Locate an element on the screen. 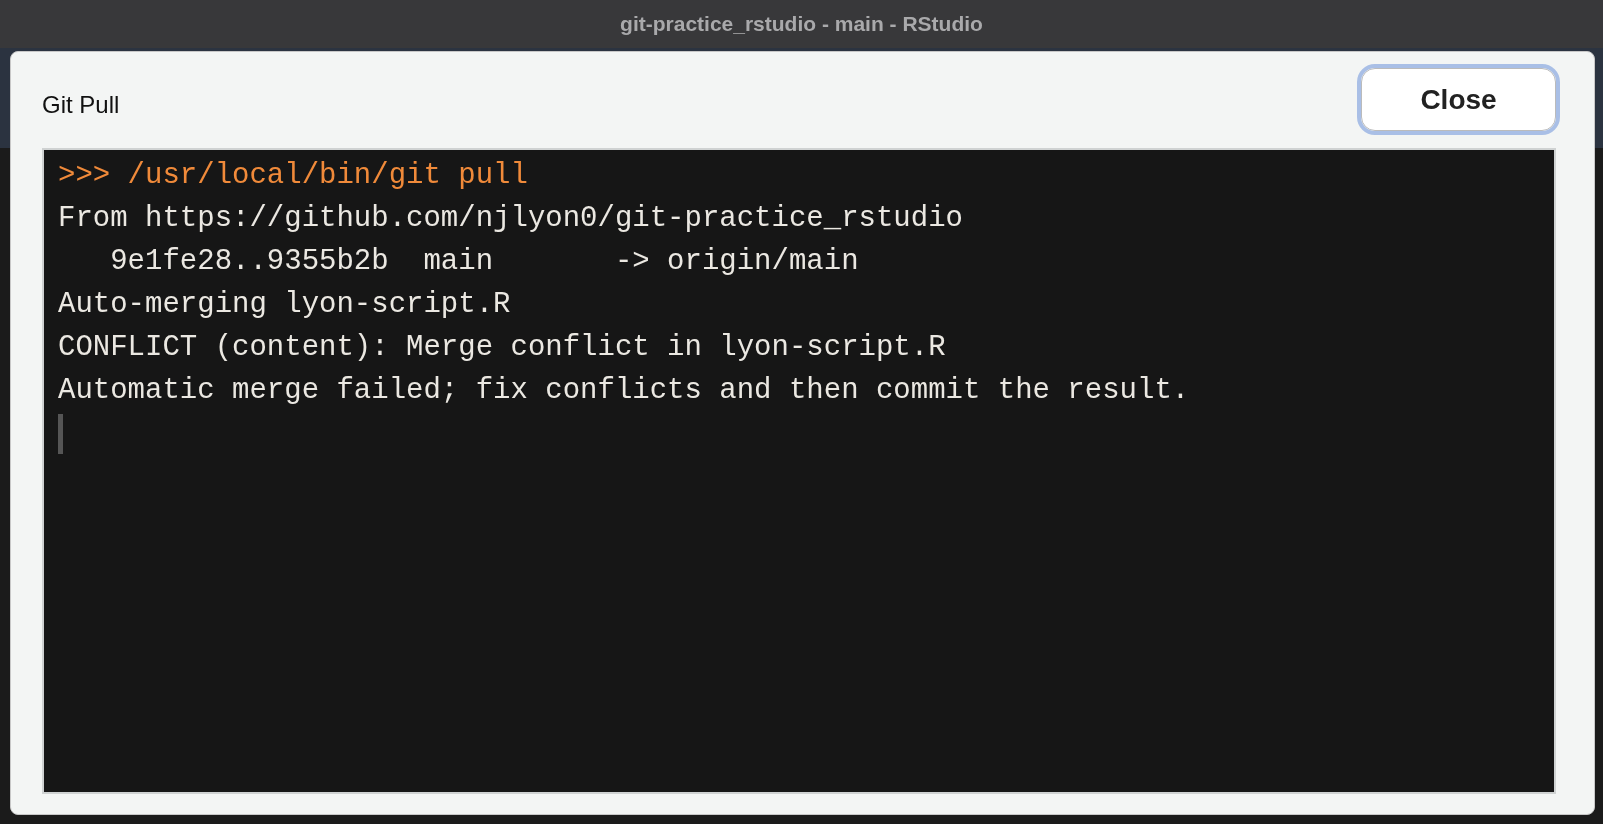 This screenshot has height=824, width=1603. output-line: CONFLICT (content): Merge conflict in lyon-script.R is located at coordinates (502, 348).